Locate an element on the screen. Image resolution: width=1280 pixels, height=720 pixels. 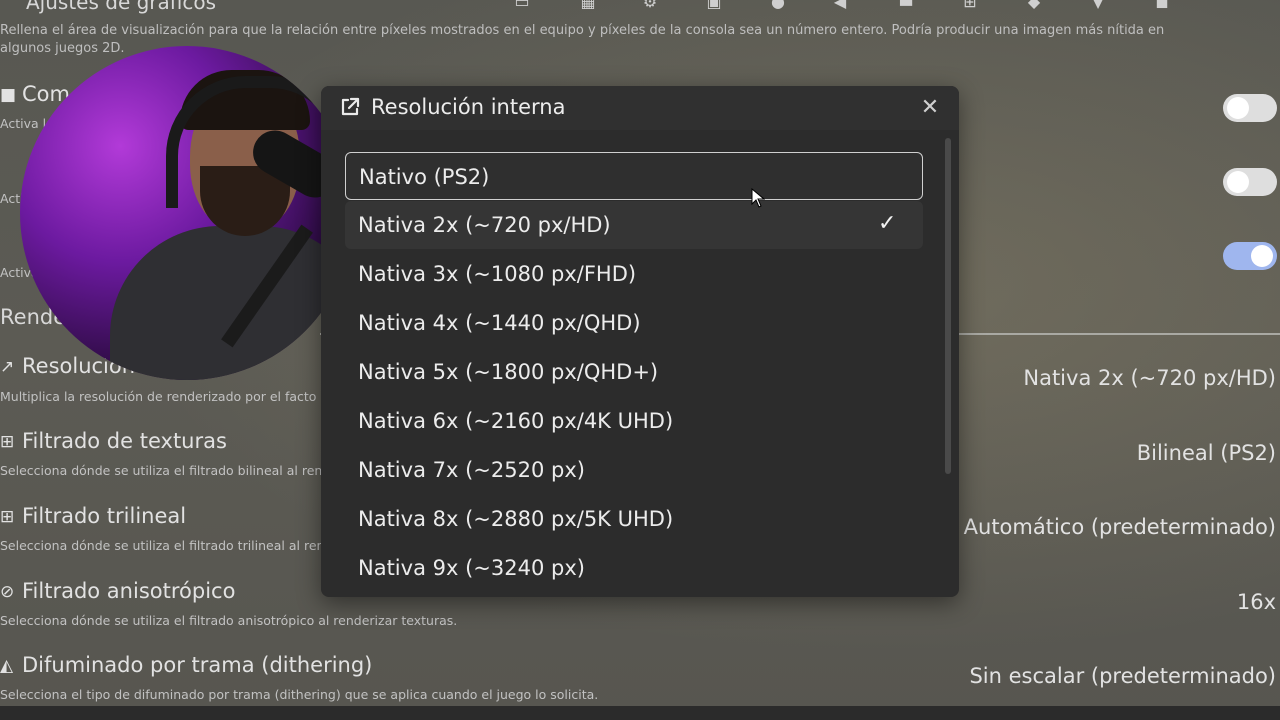
setting-value-anisotropic: 16x is located at coordinates (1256, 602).